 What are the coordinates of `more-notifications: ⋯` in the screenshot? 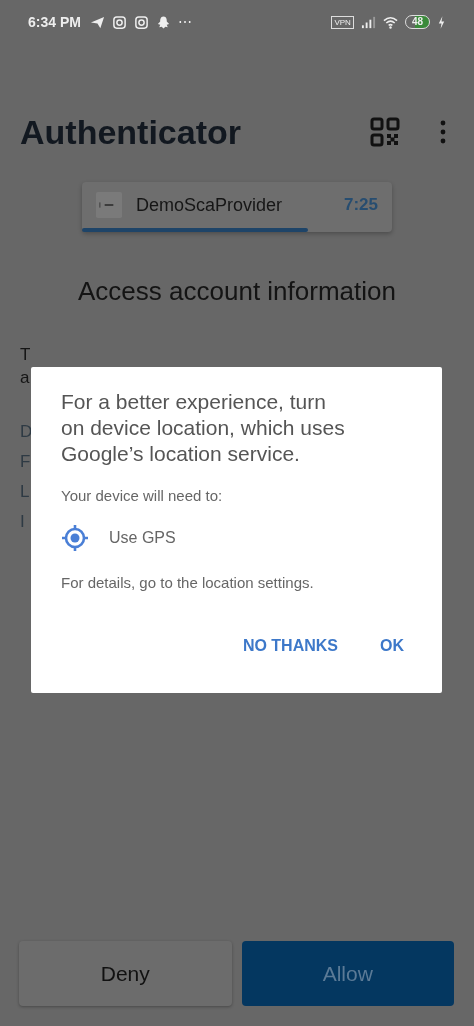 It's located at (185, 22).